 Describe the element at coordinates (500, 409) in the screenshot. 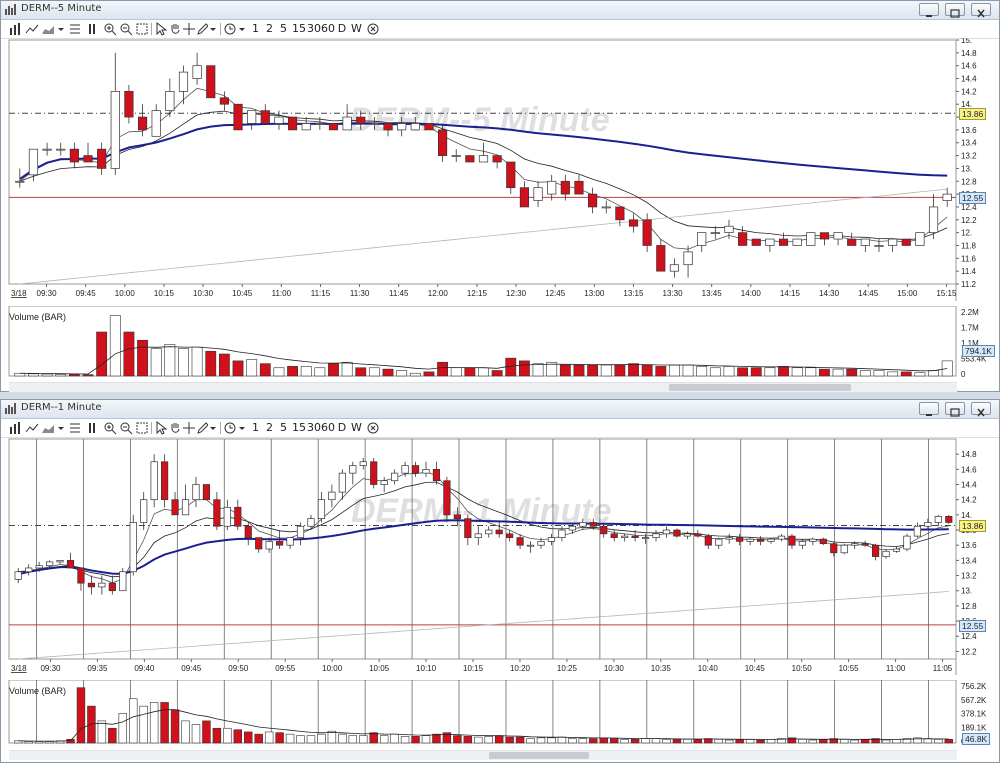

I see `window-titlebar: DERM--1 Minute` at that location.